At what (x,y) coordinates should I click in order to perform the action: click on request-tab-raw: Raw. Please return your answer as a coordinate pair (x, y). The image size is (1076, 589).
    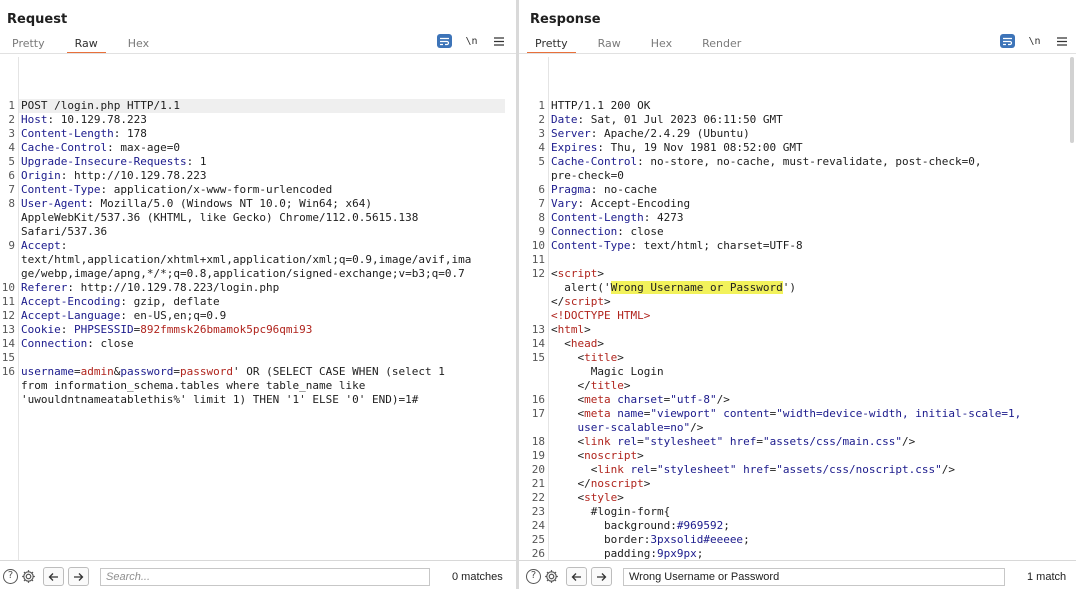
    Looking at the image, I should click on (86, 44).